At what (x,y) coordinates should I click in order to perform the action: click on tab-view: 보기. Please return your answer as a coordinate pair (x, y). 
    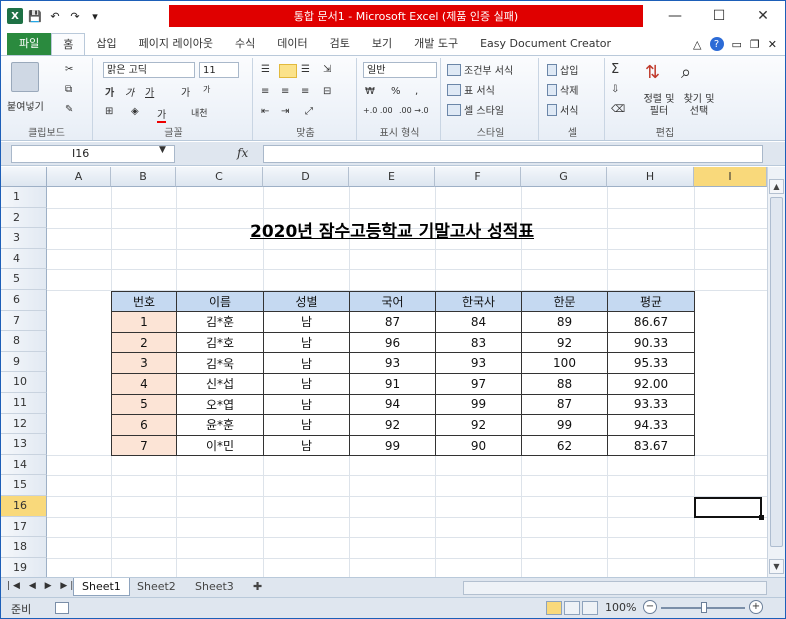
    Looking at the image, I should click on (382, 44).